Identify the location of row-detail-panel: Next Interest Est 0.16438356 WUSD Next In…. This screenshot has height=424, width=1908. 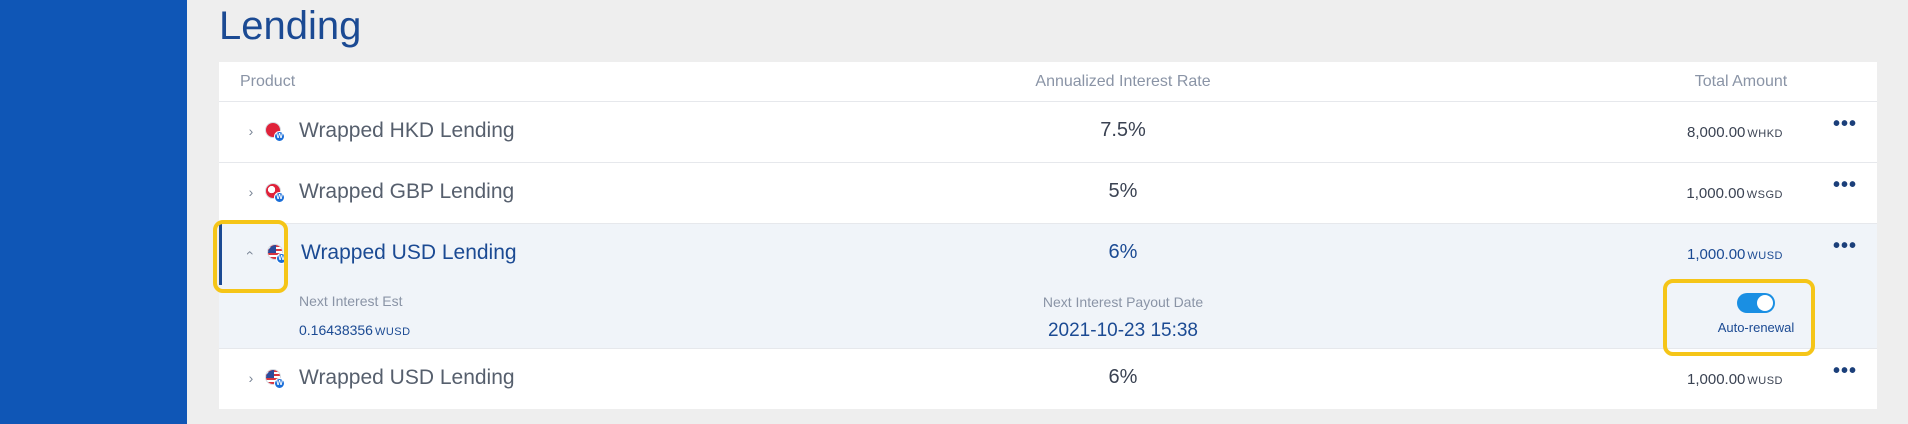
(1048, 317).